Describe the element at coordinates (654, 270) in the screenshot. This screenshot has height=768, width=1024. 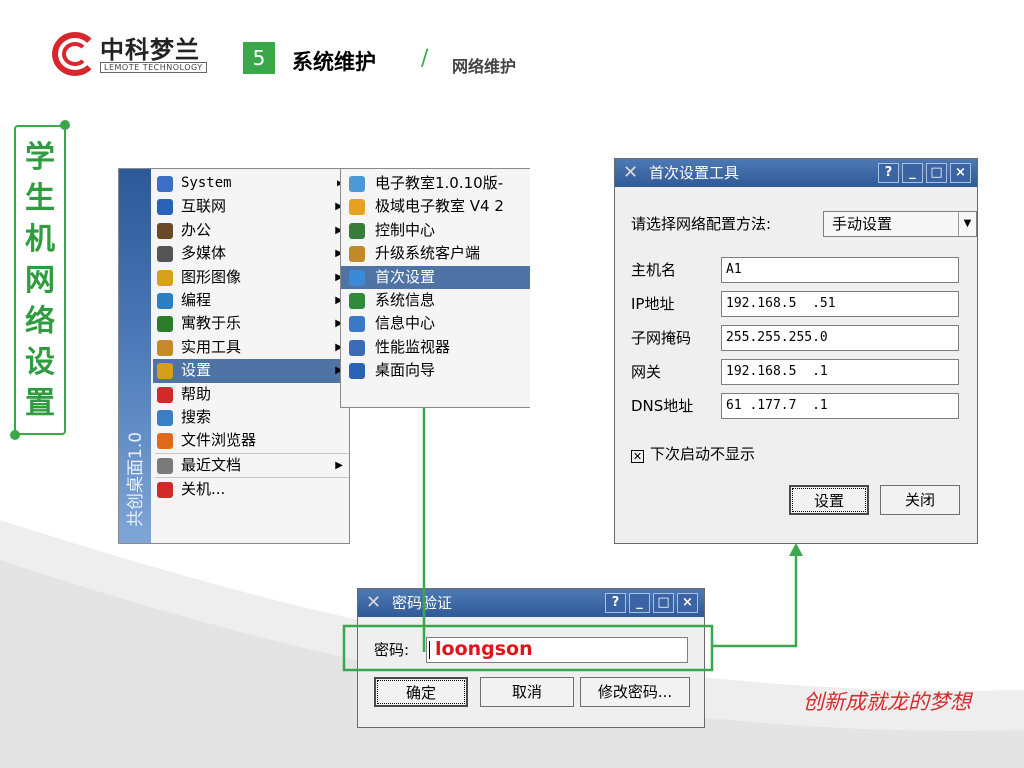
I see `field-label: 主机名` at that location.